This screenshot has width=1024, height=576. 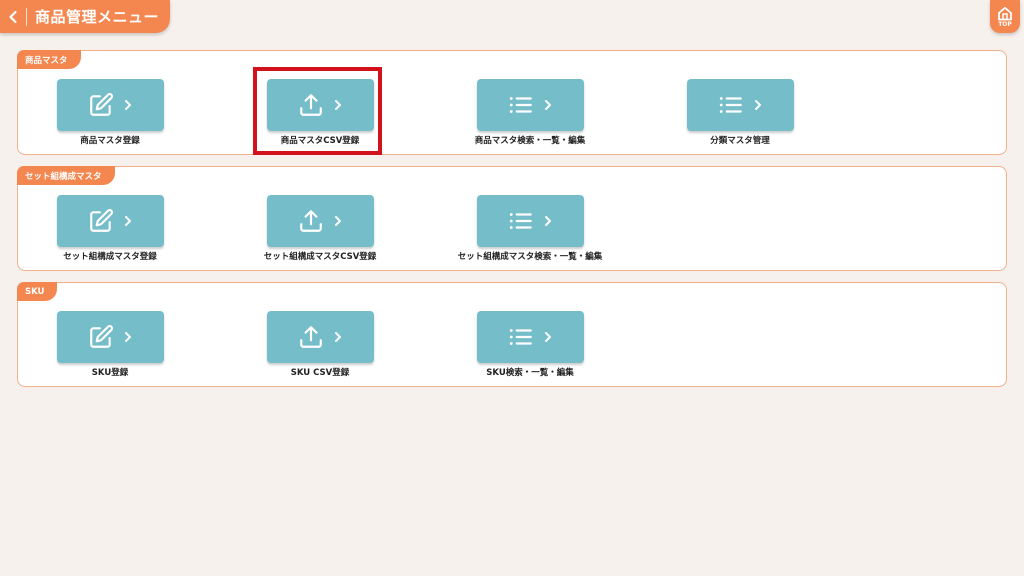 I want to click on menu-item-sku-csv-register: SKU CSV登録, so click(x=320, y=344).